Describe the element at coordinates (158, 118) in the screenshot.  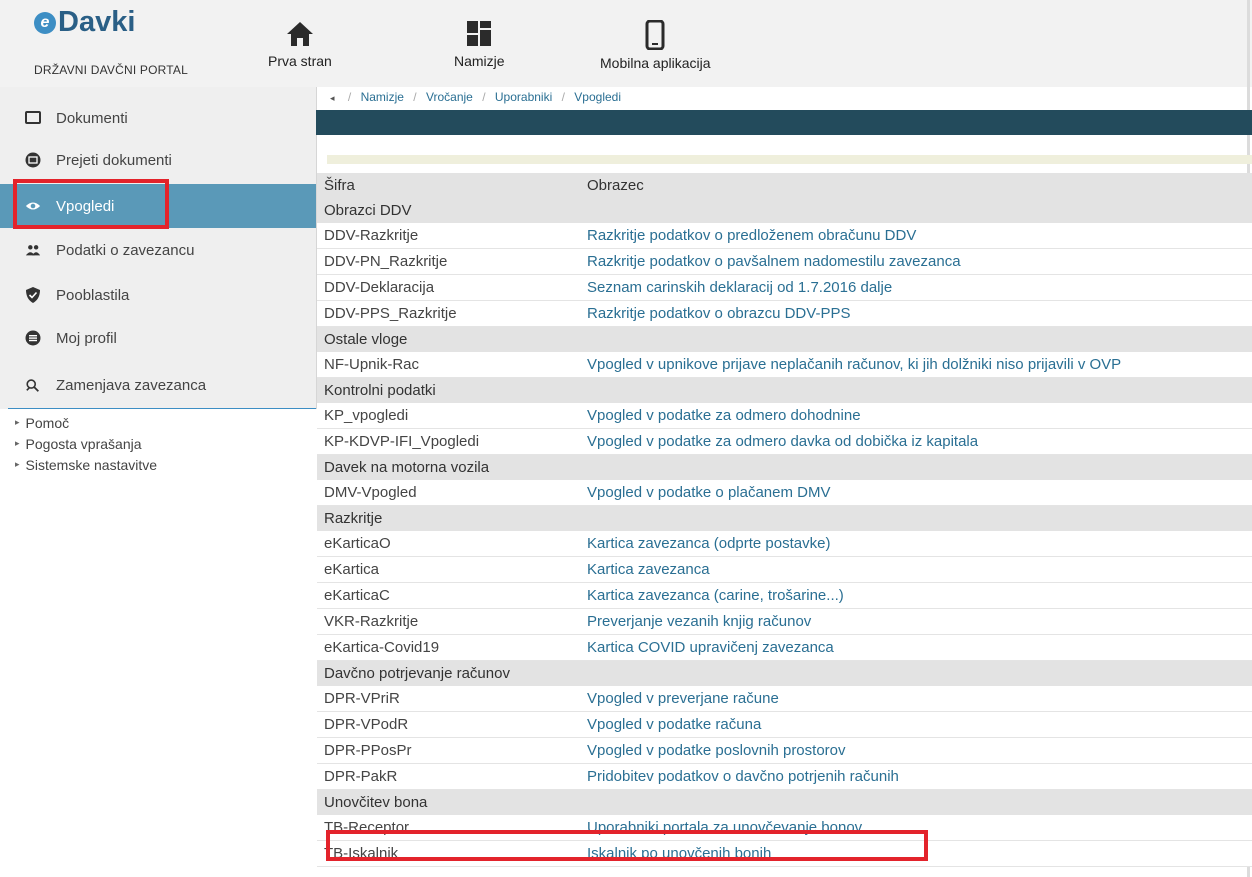
I see `sidebar-item-dokumenti: Dokumenti` at that location.